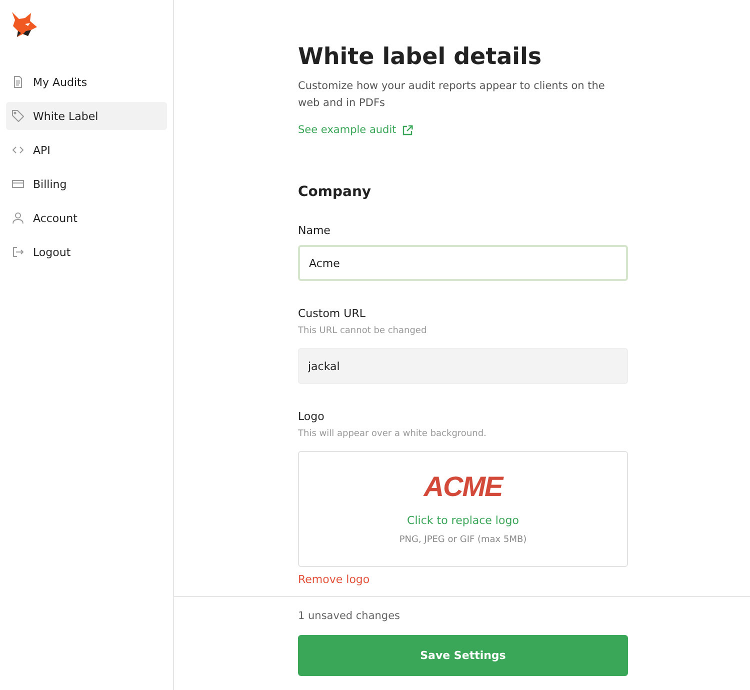  What do you see at coordinates (86, 82) in the screenshot?
I see `sidebar-item: My Audits` at bounding box center [86, 82].